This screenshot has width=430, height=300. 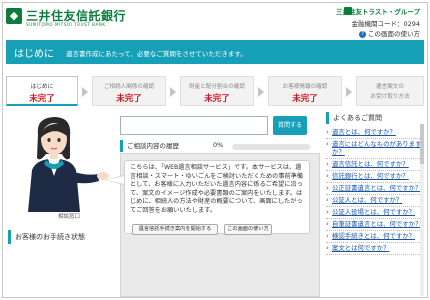 What do you see at coordinates (115, 180) in the screenshot?
I see `bubble-tail` at bounding box center [115, 180].